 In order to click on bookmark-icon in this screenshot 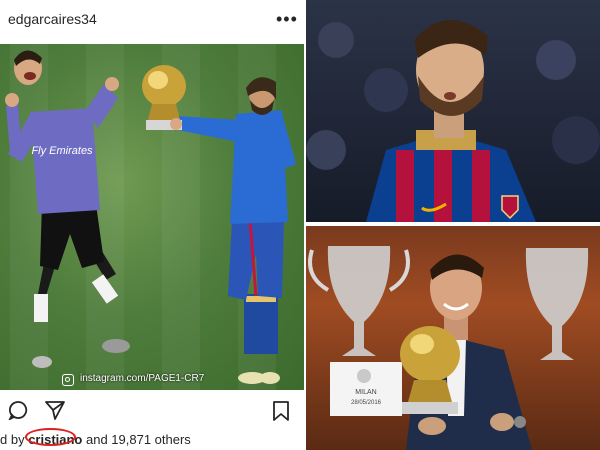, I will do `click(281, 411)`.